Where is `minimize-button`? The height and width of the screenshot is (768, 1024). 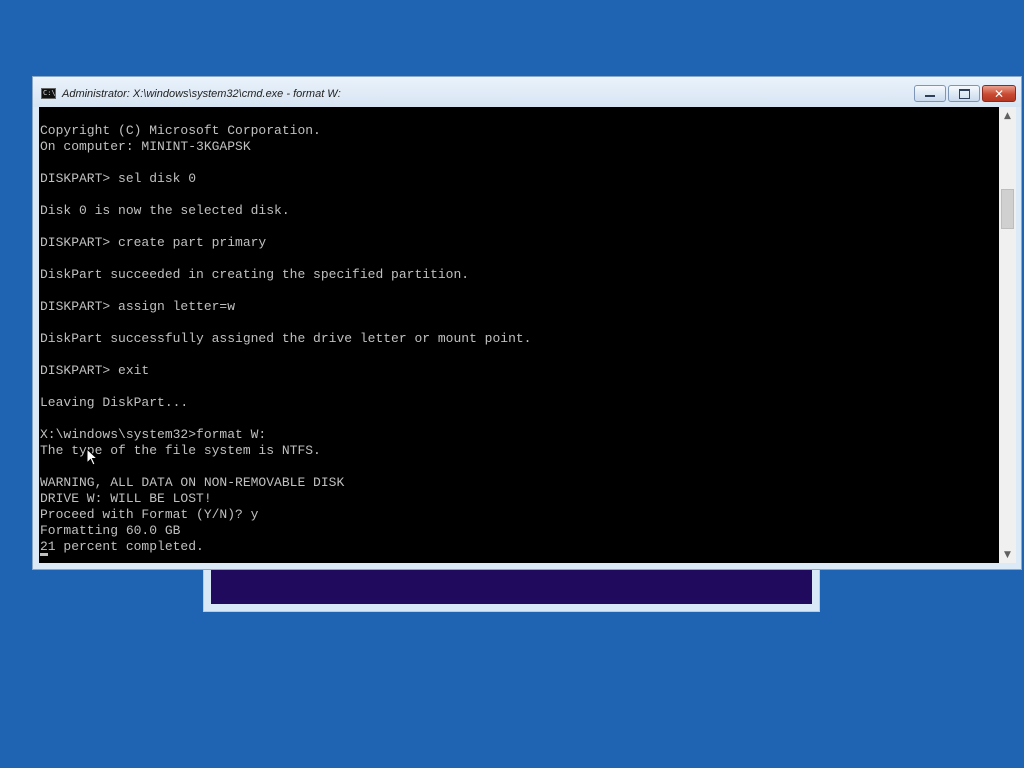 minimize-button is located at coordinates (930, 93).